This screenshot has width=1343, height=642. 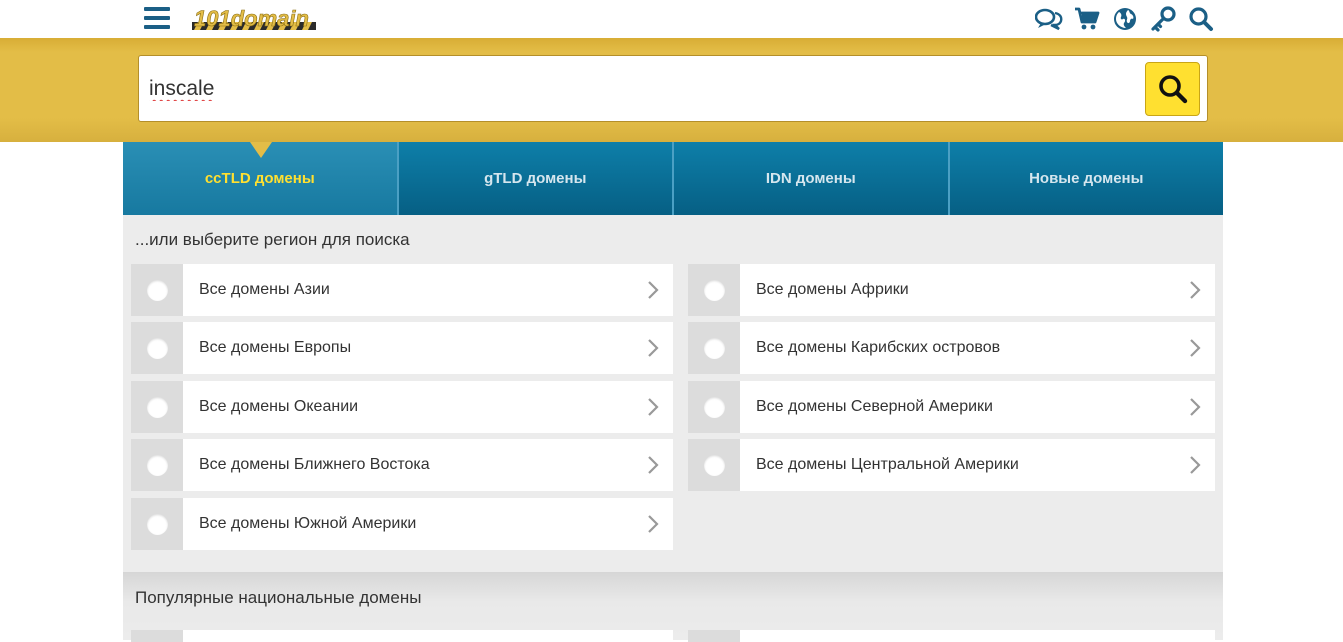 I want to click on search-icon, so click(x=1201, y=19).